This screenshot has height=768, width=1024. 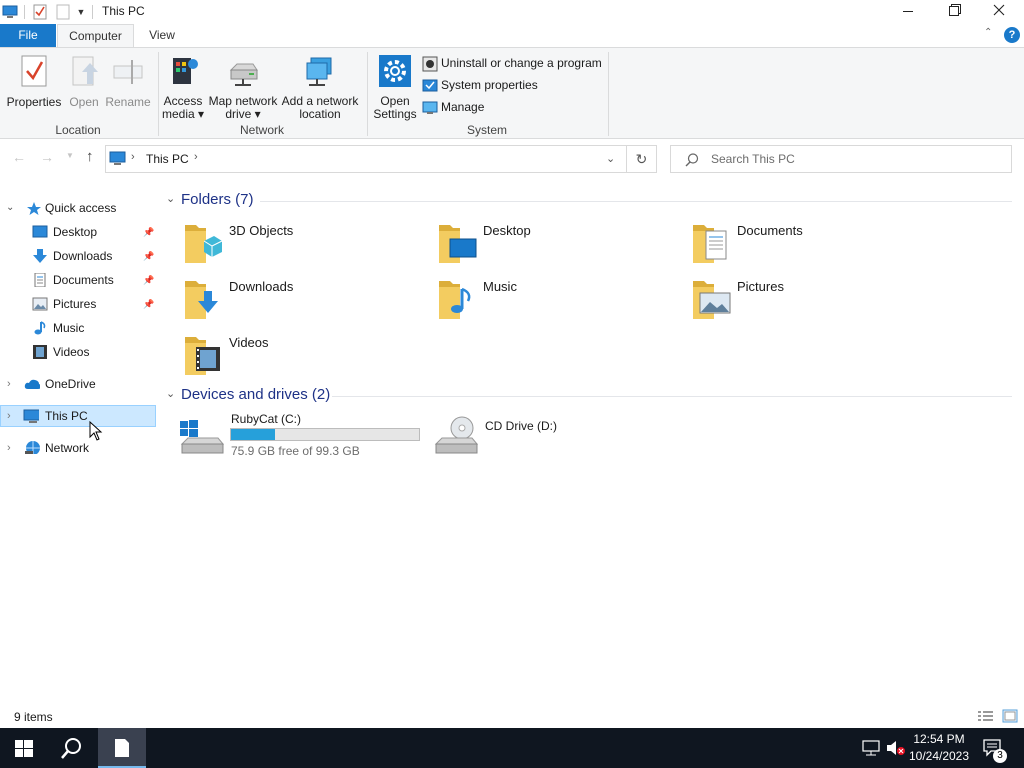 What do you see at coordinates (988, 32) in the screenshot?
I see `collapse-ribbon-chevron-icon: ⌃` at bounding box center [988, 32].